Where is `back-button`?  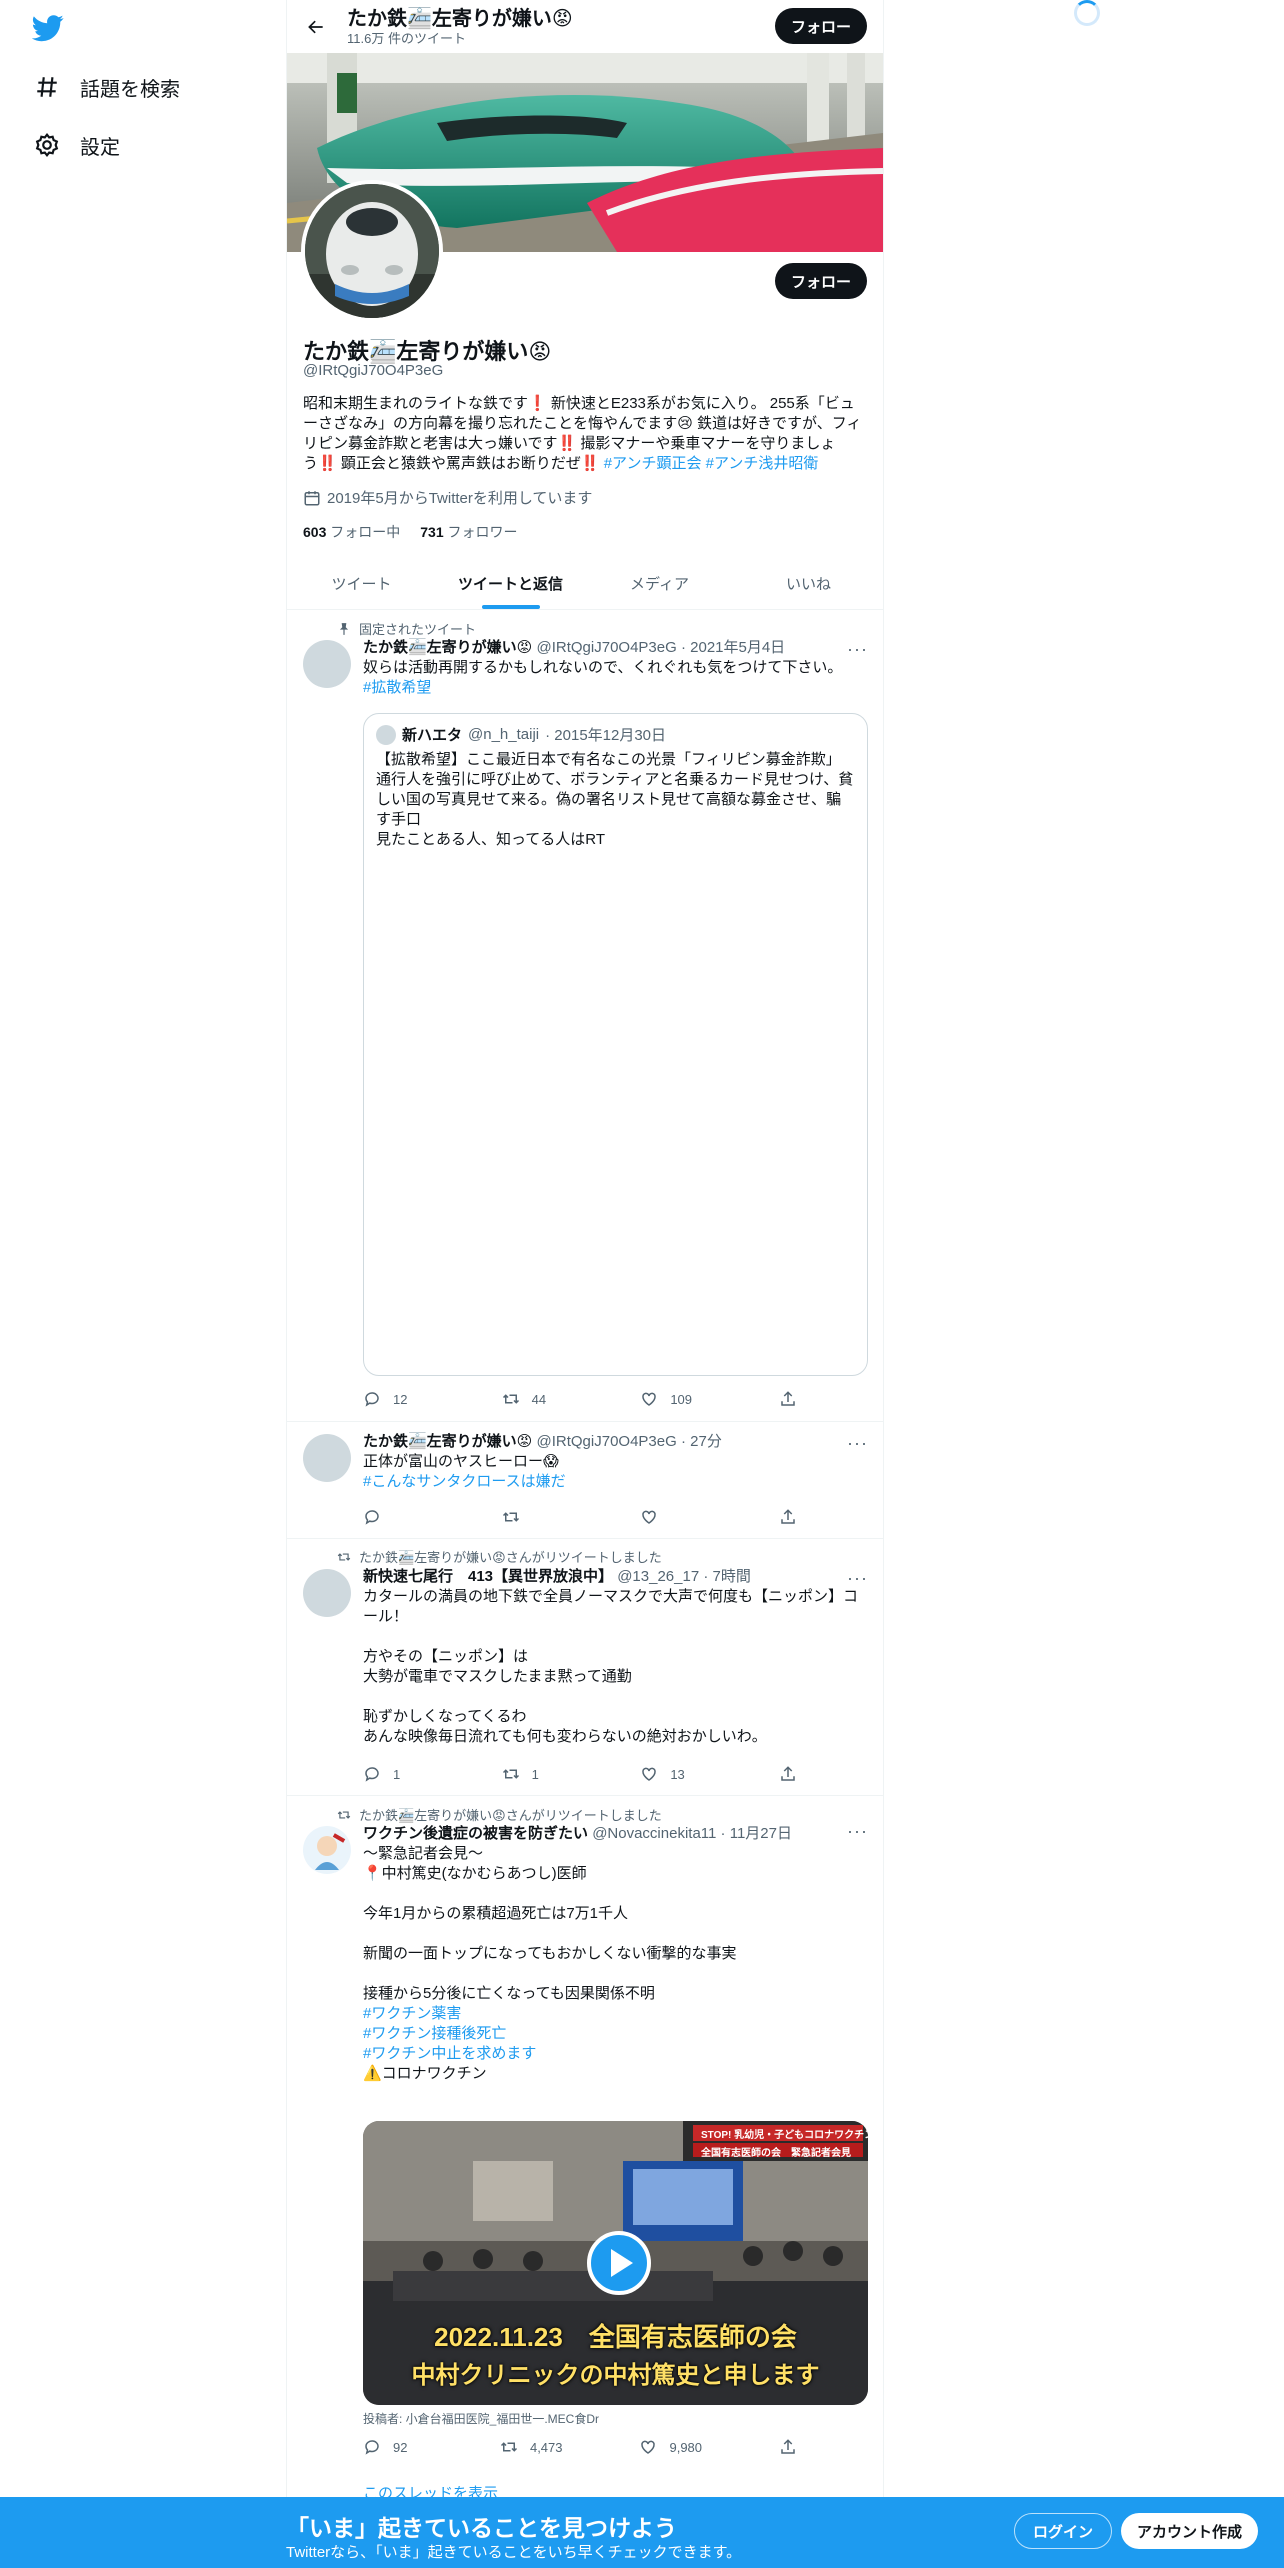 back-button is located at coordinates (316, 27).